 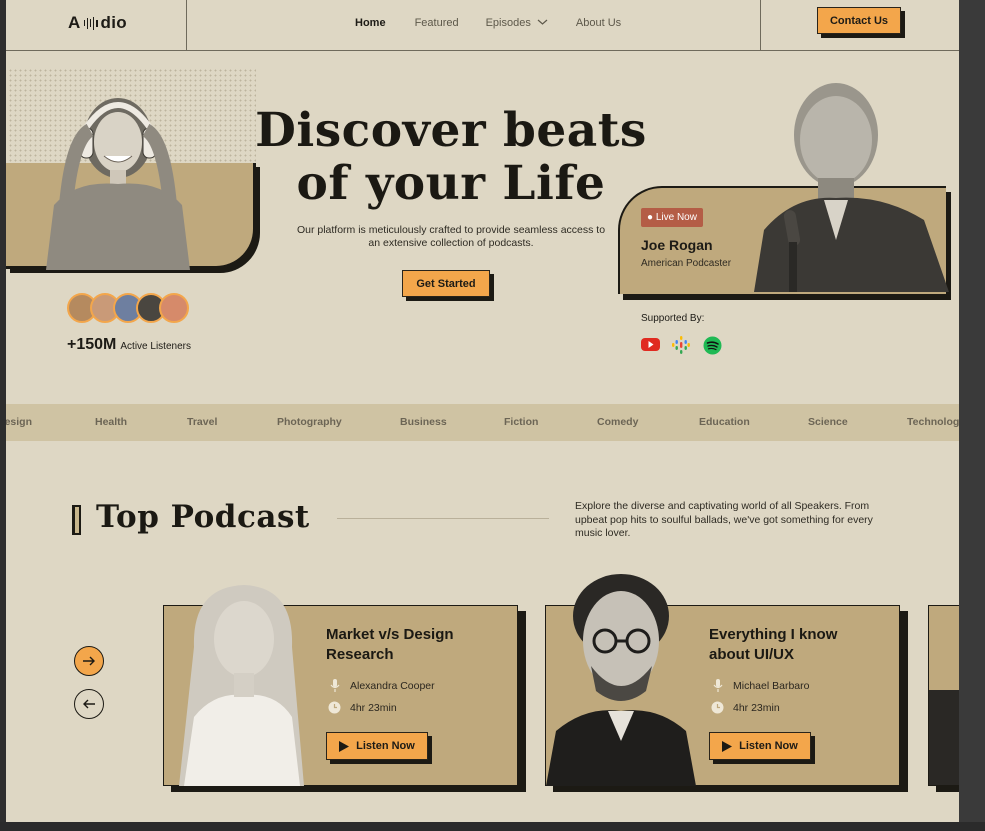 What do you see at coordinates (771, 685) in the screenshot?
I see `host-name: Michael Barbaro` at bounding box center [771, 685].